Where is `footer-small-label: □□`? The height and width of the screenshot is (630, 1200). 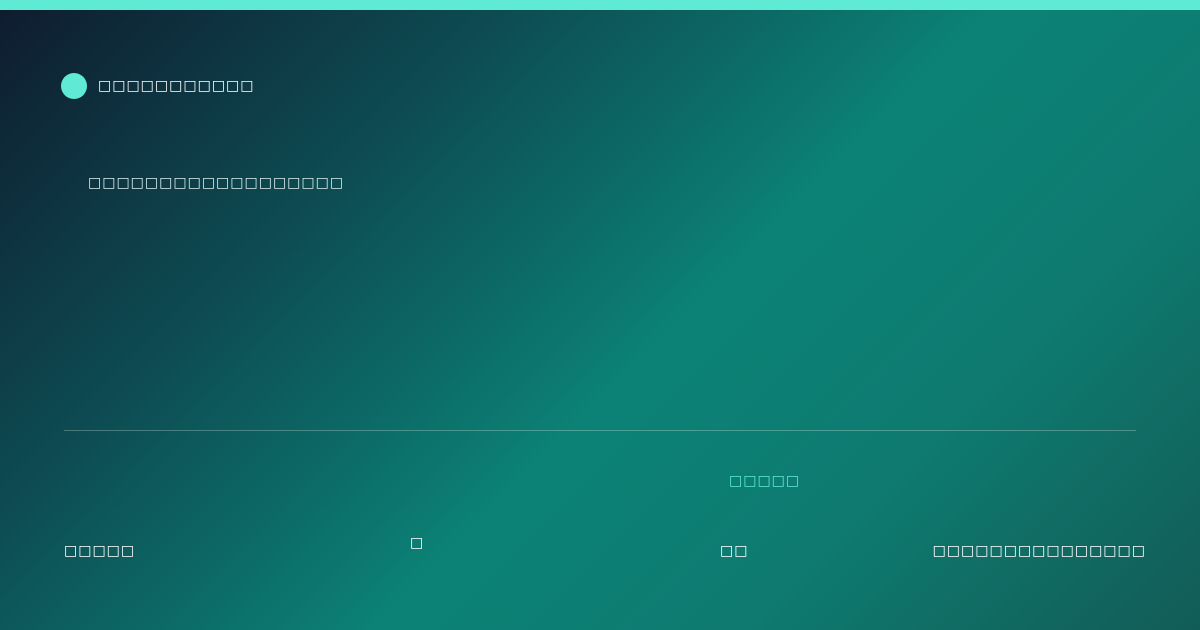
footer-small-label: □□ is located at coordinates (734, 551).